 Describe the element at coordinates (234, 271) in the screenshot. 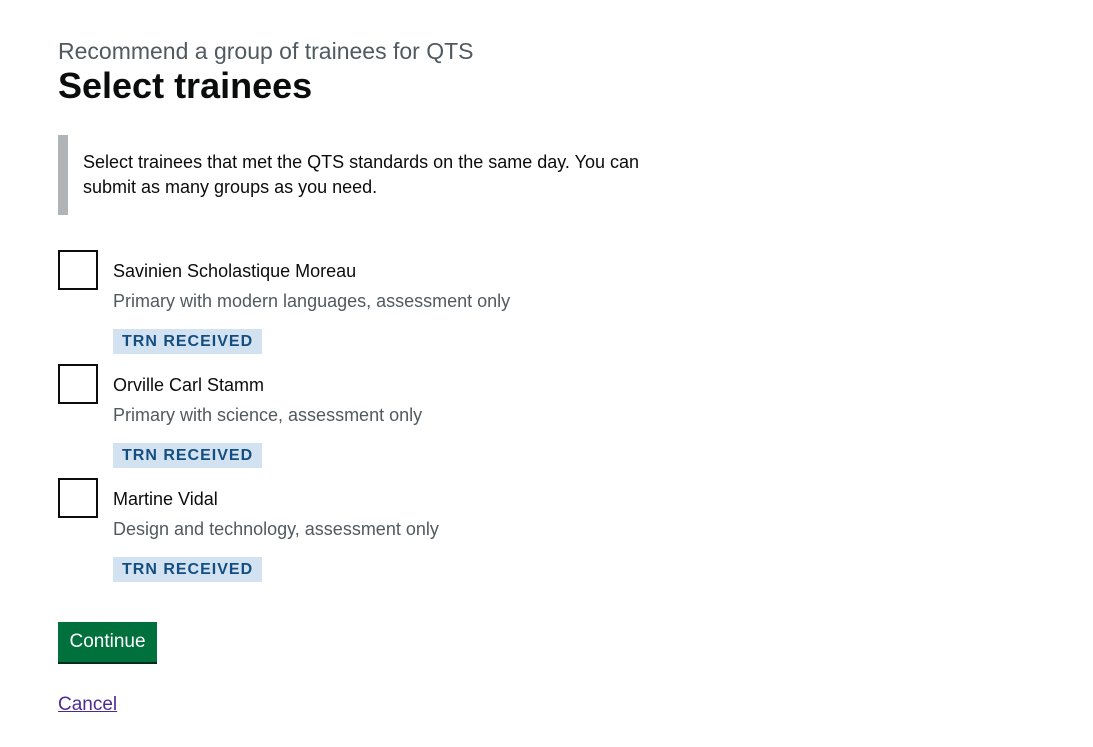

I see `trainee-name: Savinien Scholastique Moreau` at that location.